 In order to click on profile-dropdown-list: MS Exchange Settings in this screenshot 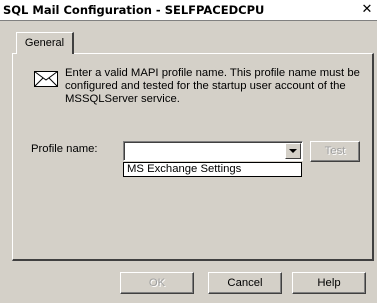, I will do `click(212, 169)`.